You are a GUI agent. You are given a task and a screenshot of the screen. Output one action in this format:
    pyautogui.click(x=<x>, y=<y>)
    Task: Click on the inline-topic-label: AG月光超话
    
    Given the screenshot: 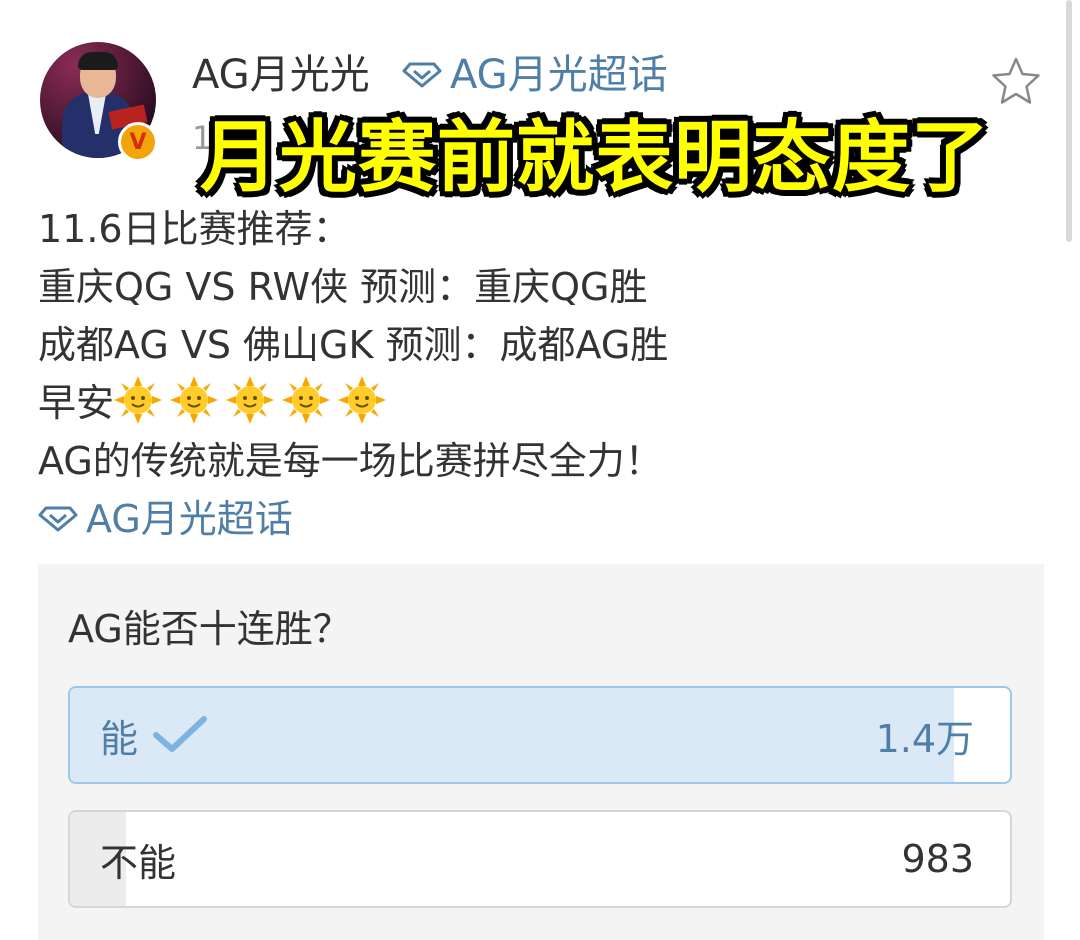 What is the action you would take?
    pyautogui.click(x=189, y=519)
    